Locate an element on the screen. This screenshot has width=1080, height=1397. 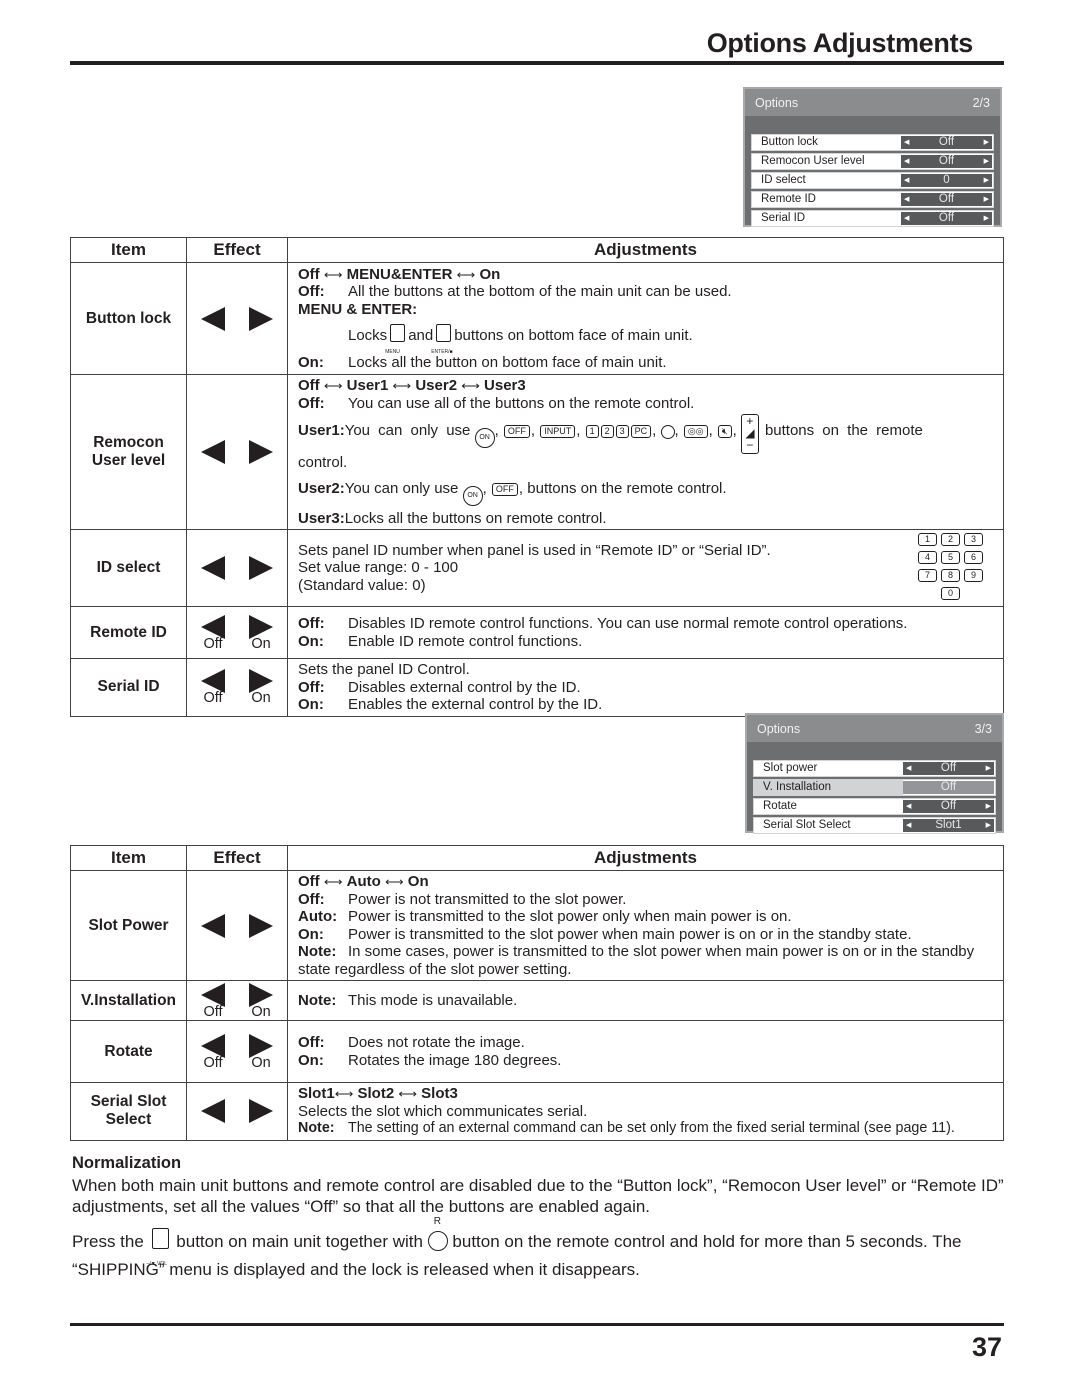
page-title: Options Adjustments is located at coordinates (840, 43).